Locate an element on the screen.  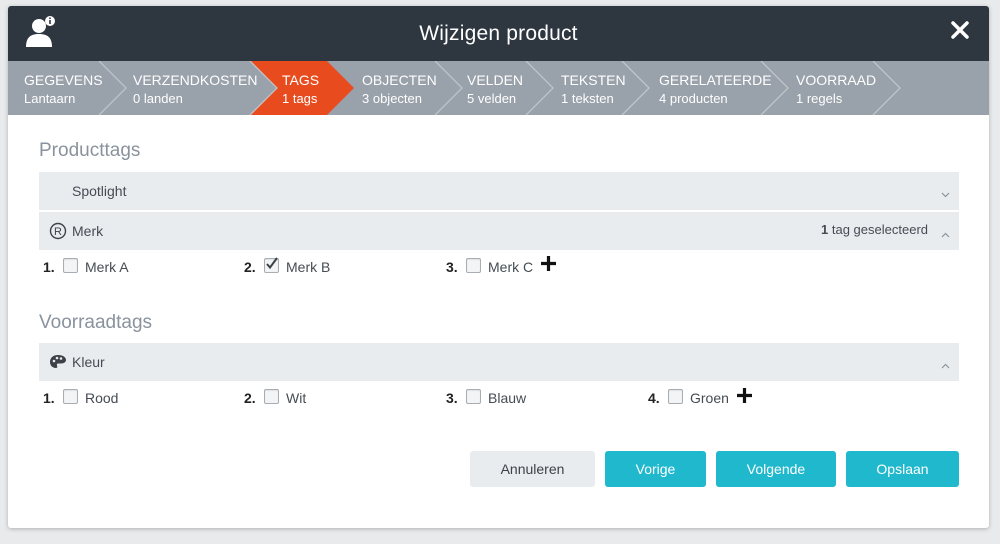
next-button: Volgende is located at coordinates (776, 469).